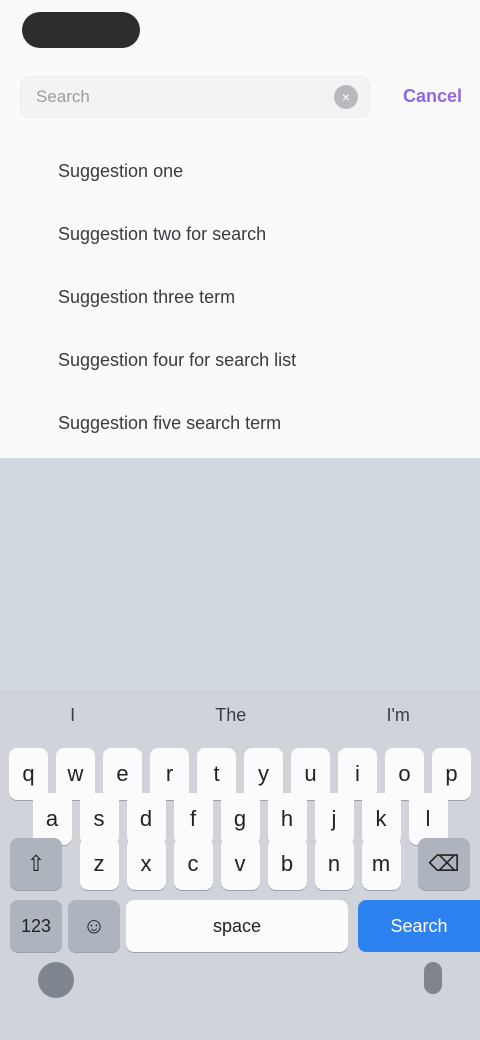 The width and height of the screenshot is (480, 1040). I want to click on number-key: 123, so click(36, 926).